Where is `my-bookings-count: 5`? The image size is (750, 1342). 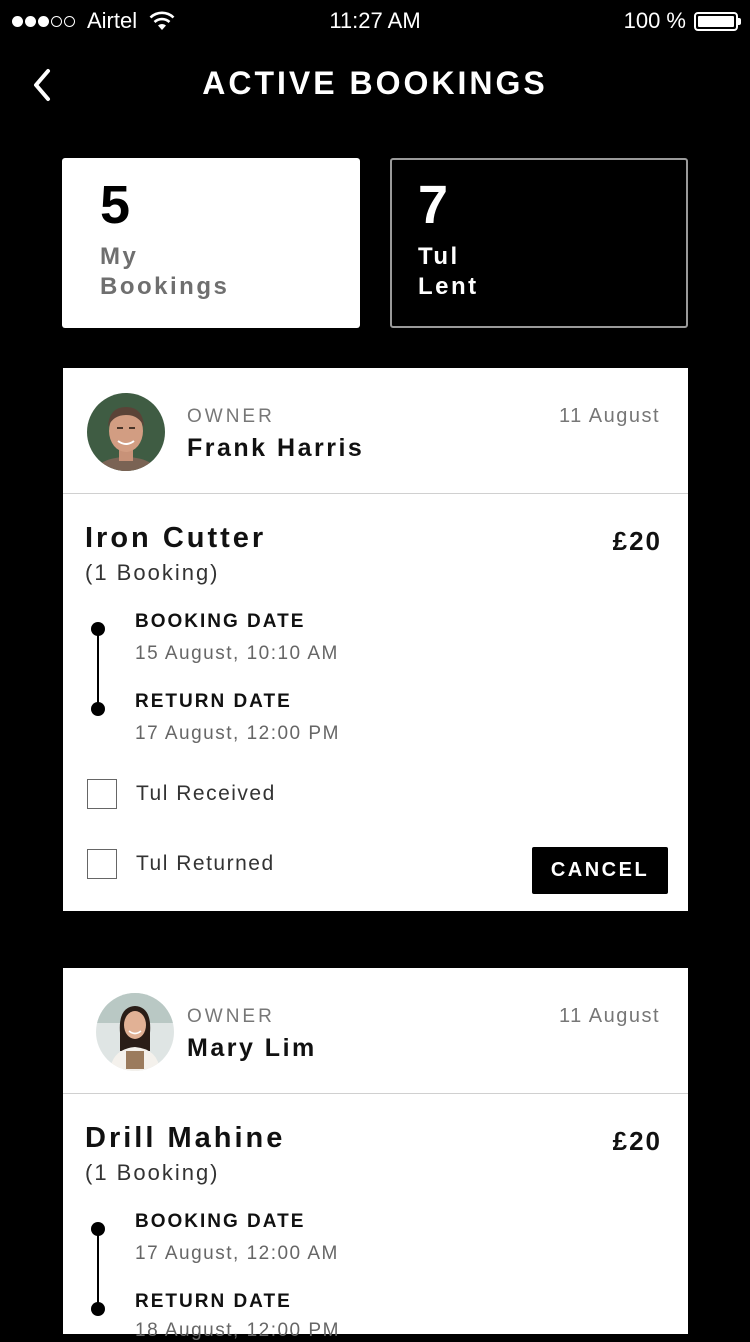 my-bookings-count: 5 is located at coordinates (115, 205).